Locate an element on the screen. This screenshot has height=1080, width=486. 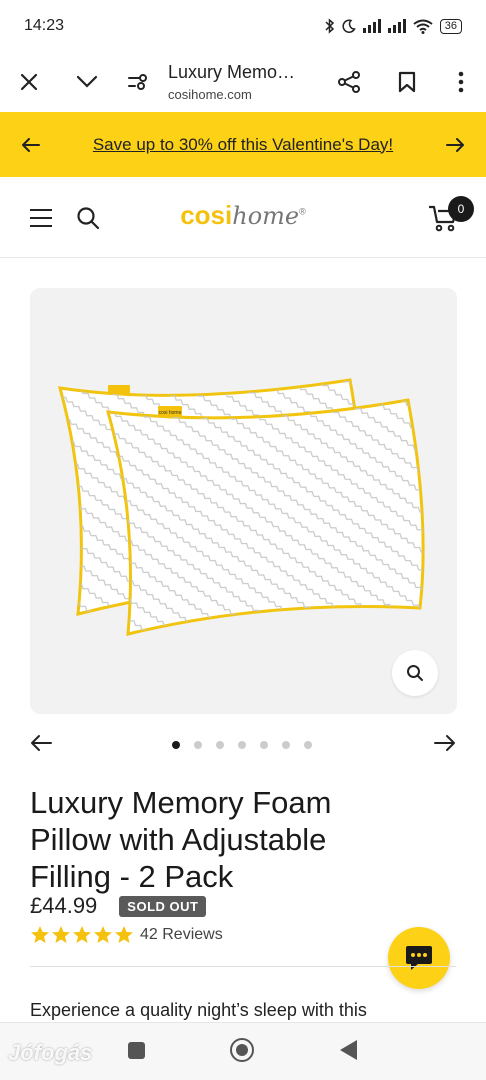
carousel-prev-icon is located at coordinates (41, 743).